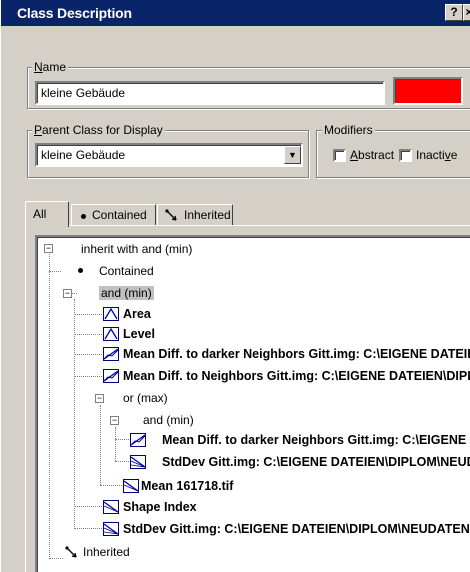 Image resolution: width=470 pixels, height=572 pixels. I want to click on collapse-and-toggle: −, so click(67, 293).